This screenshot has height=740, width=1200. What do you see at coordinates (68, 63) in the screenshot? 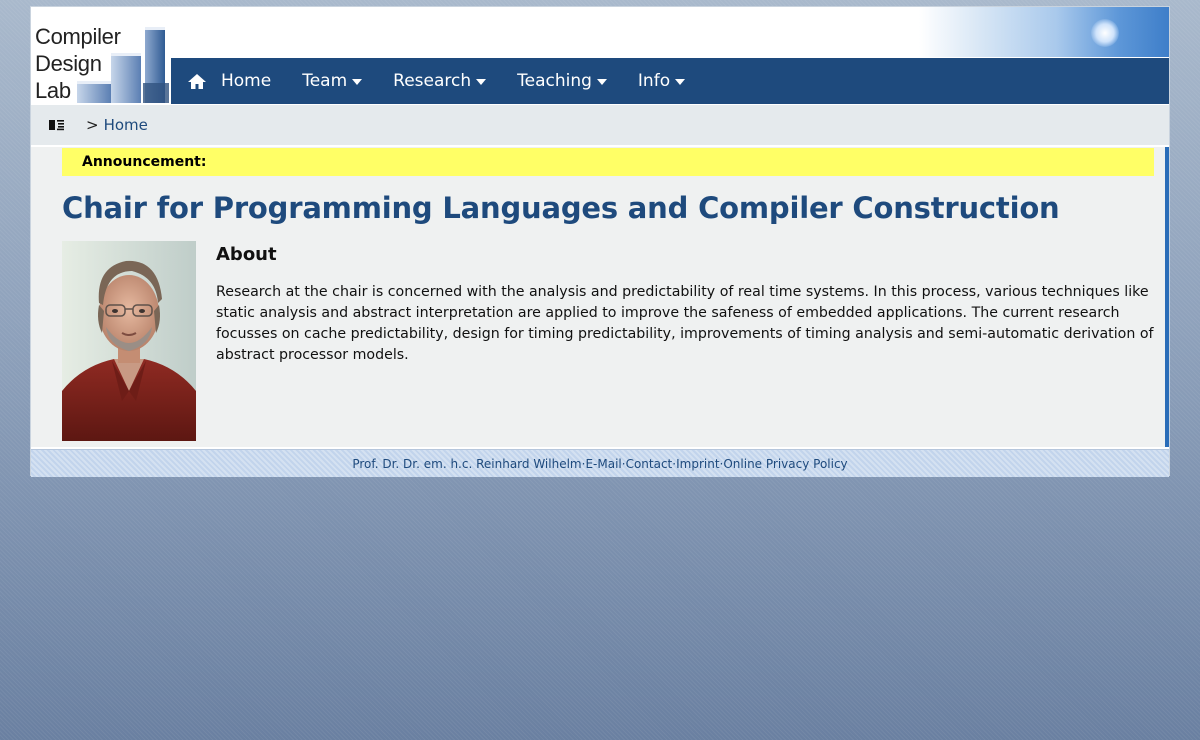
I see `logo-line-2: Design` at bounding box center [68, 63].